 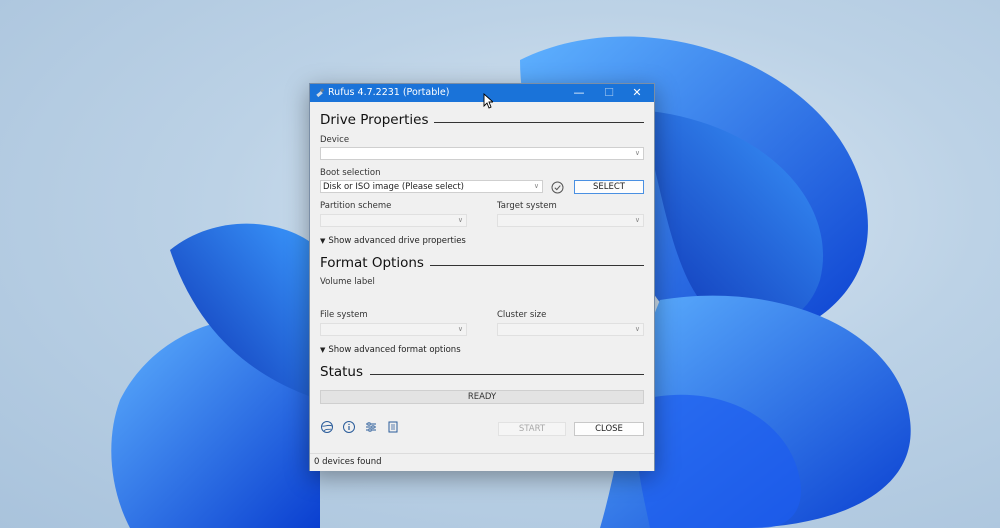 What do you see at coordinates (532, 429) in the screenshot?
I see `start-button: START` at bounding box center [532, 429].